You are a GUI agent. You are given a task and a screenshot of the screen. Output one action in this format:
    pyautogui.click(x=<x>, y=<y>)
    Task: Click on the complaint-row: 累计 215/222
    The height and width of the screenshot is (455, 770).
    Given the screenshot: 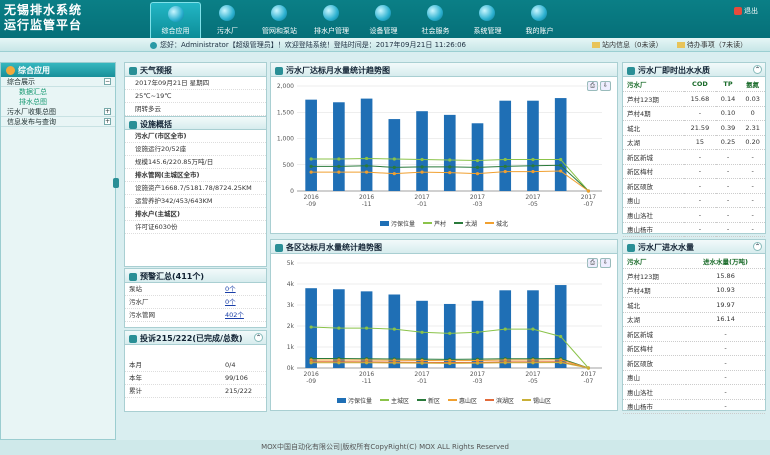 What is the action you would take?
    pyautogui.click(x=195, y=391)
    